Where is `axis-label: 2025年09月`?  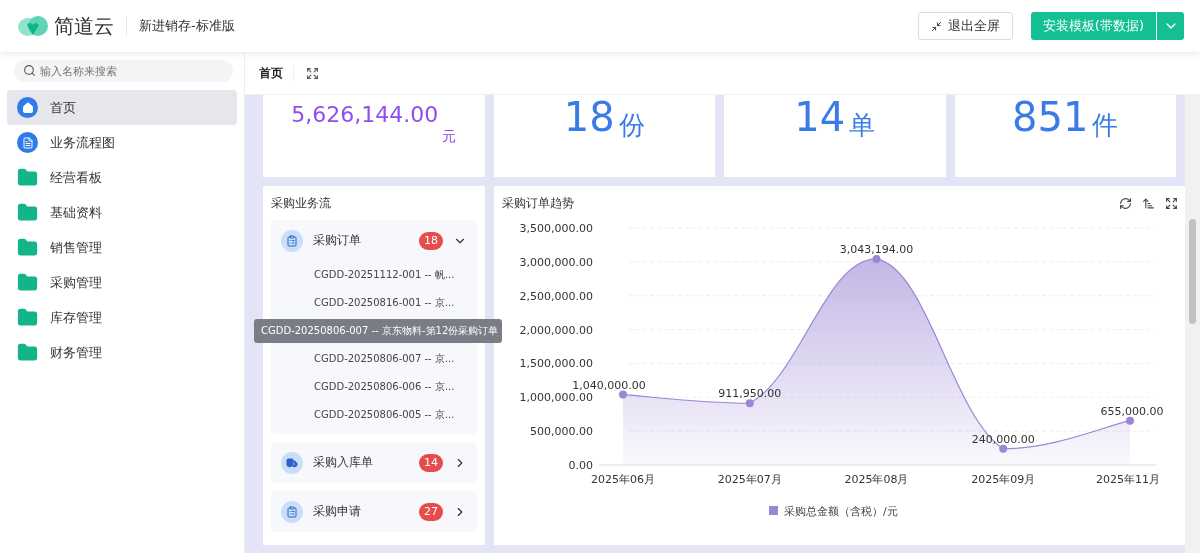
axis-label: 2025年09月 is located at coordinates (1003, 479).